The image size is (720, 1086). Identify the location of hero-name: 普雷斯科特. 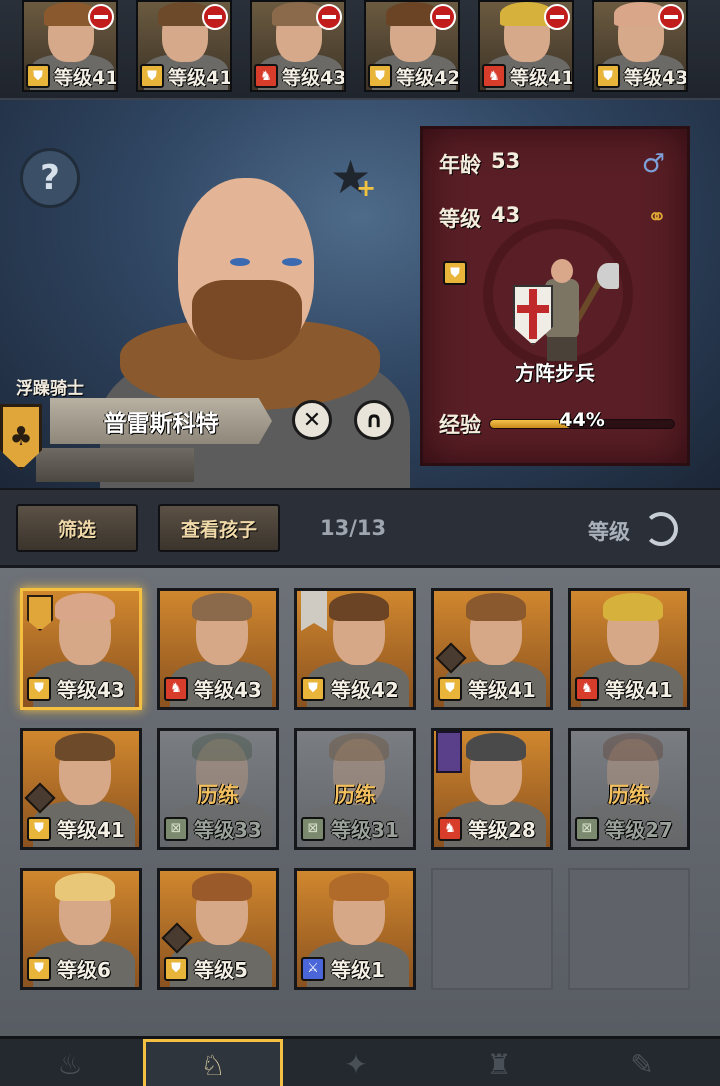
(161, 421).